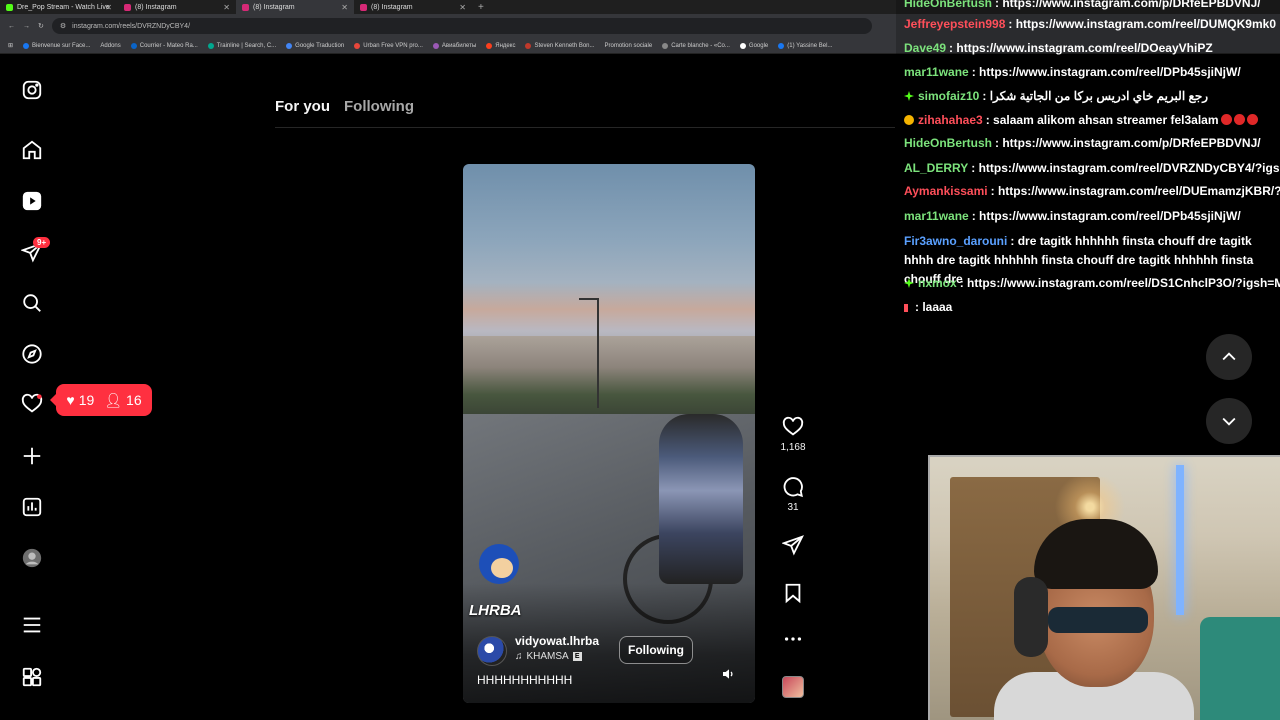 The image size is (1280, 720). Describe the element at coordinates (42, 242) in the screenshot. I see `messages-badge: 9+` at that location.